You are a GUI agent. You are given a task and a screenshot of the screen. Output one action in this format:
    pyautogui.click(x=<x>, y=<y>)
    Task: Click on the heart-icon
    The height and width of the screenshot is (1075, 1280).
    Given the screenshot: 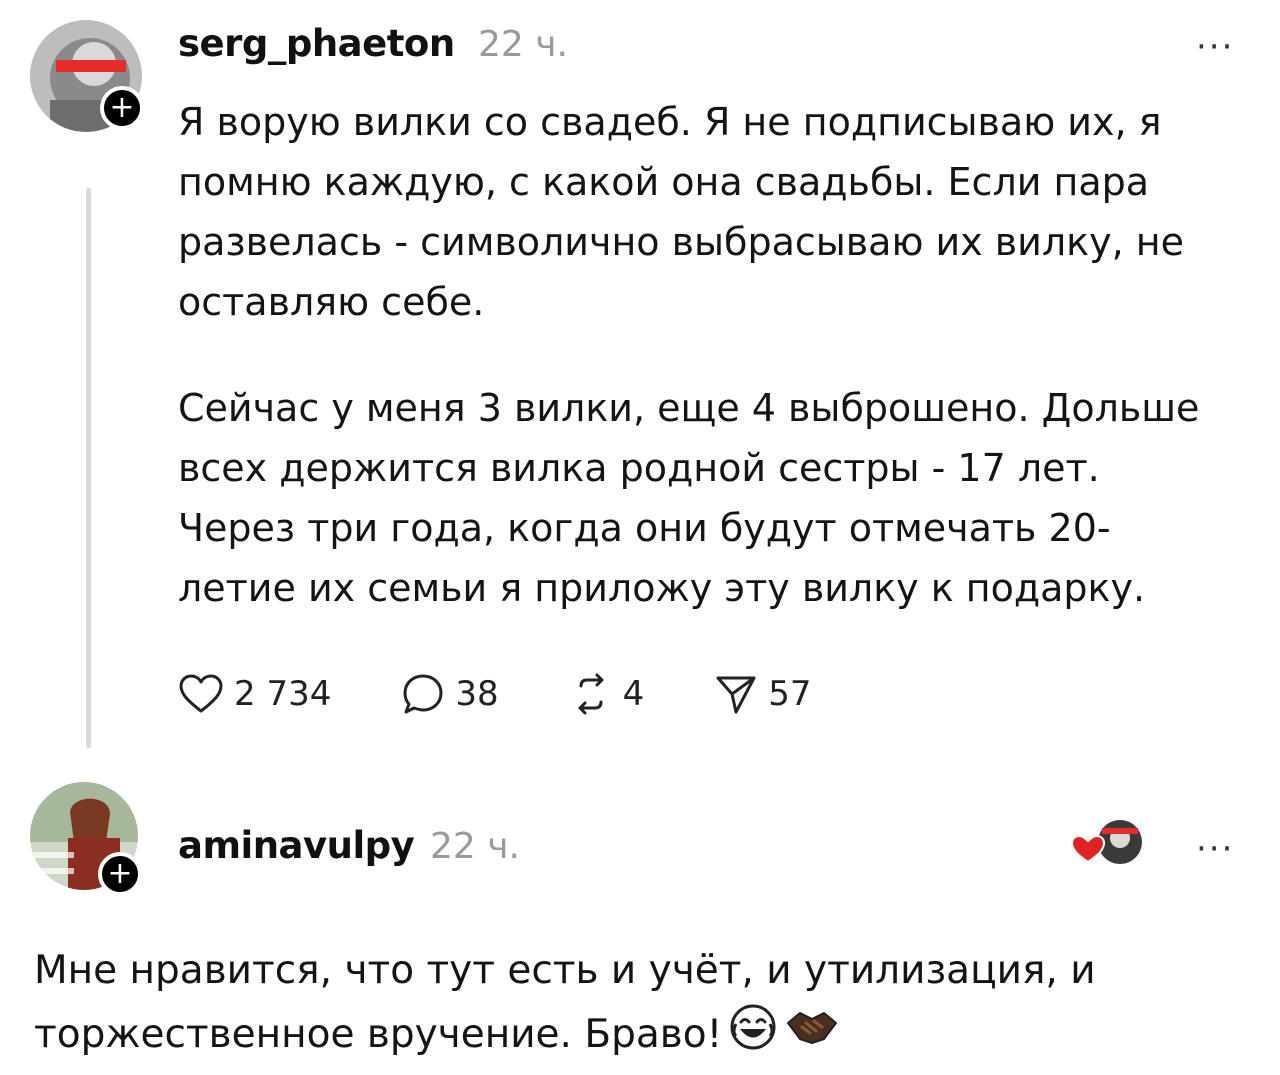 What is the action you would take?
    pyautogui.click(x=201, y=694)
    